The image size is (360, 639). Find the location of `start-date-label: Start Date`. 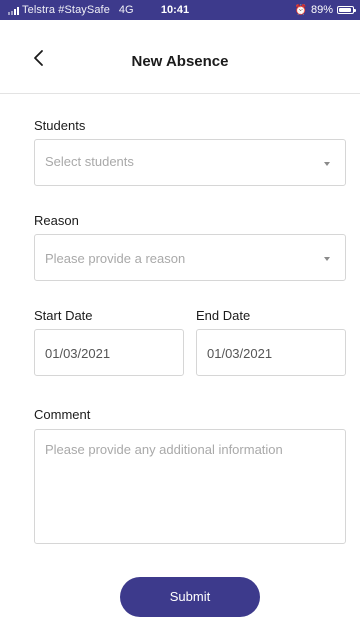

start-date-label: Start Date is located at coordinates (63, 315).